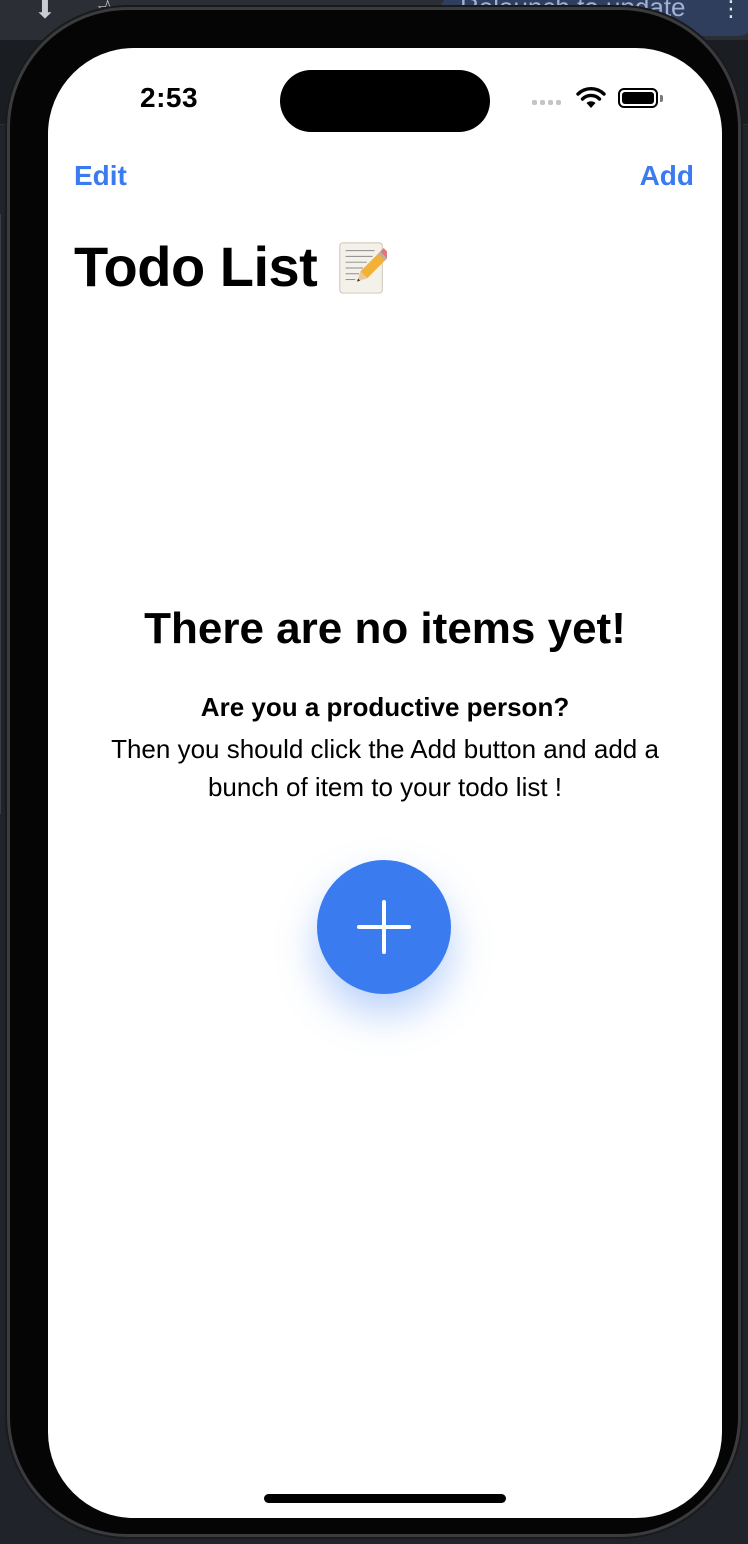 The image size is (748, 1544). What do you see at coordinates (100, 176) in the screenshot?
I see `edit-button: Edit` at bounding box center [100, 176].